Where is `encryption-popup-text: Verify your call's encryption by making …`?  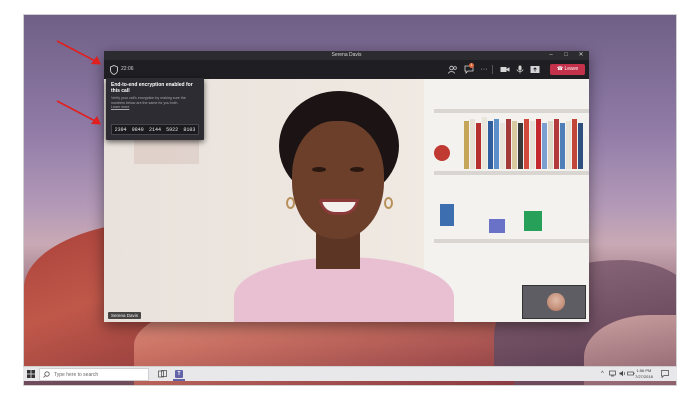 encryption-popup-text: Verify your call's encryption by making … is located at coordinates (148, 100).